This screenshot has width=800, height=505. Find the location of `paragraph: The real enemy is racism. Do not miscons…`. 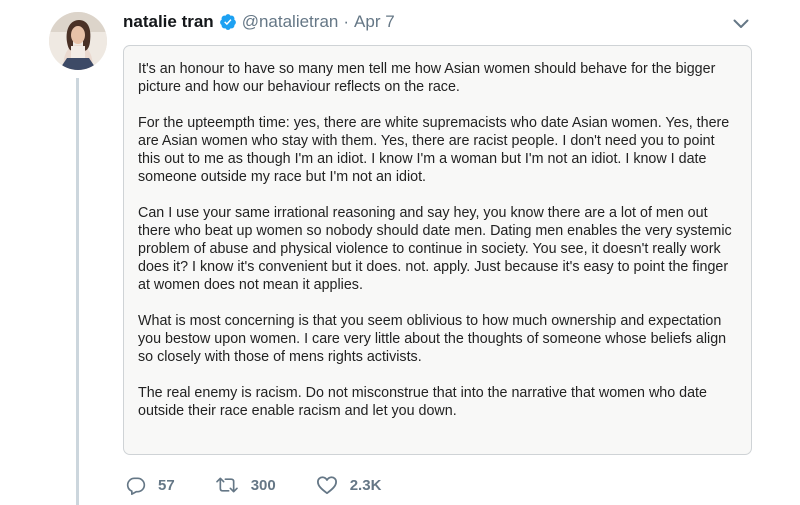

paragraph: The real enemy is racism. Do not miscons… is located at coordinates (422, 402).